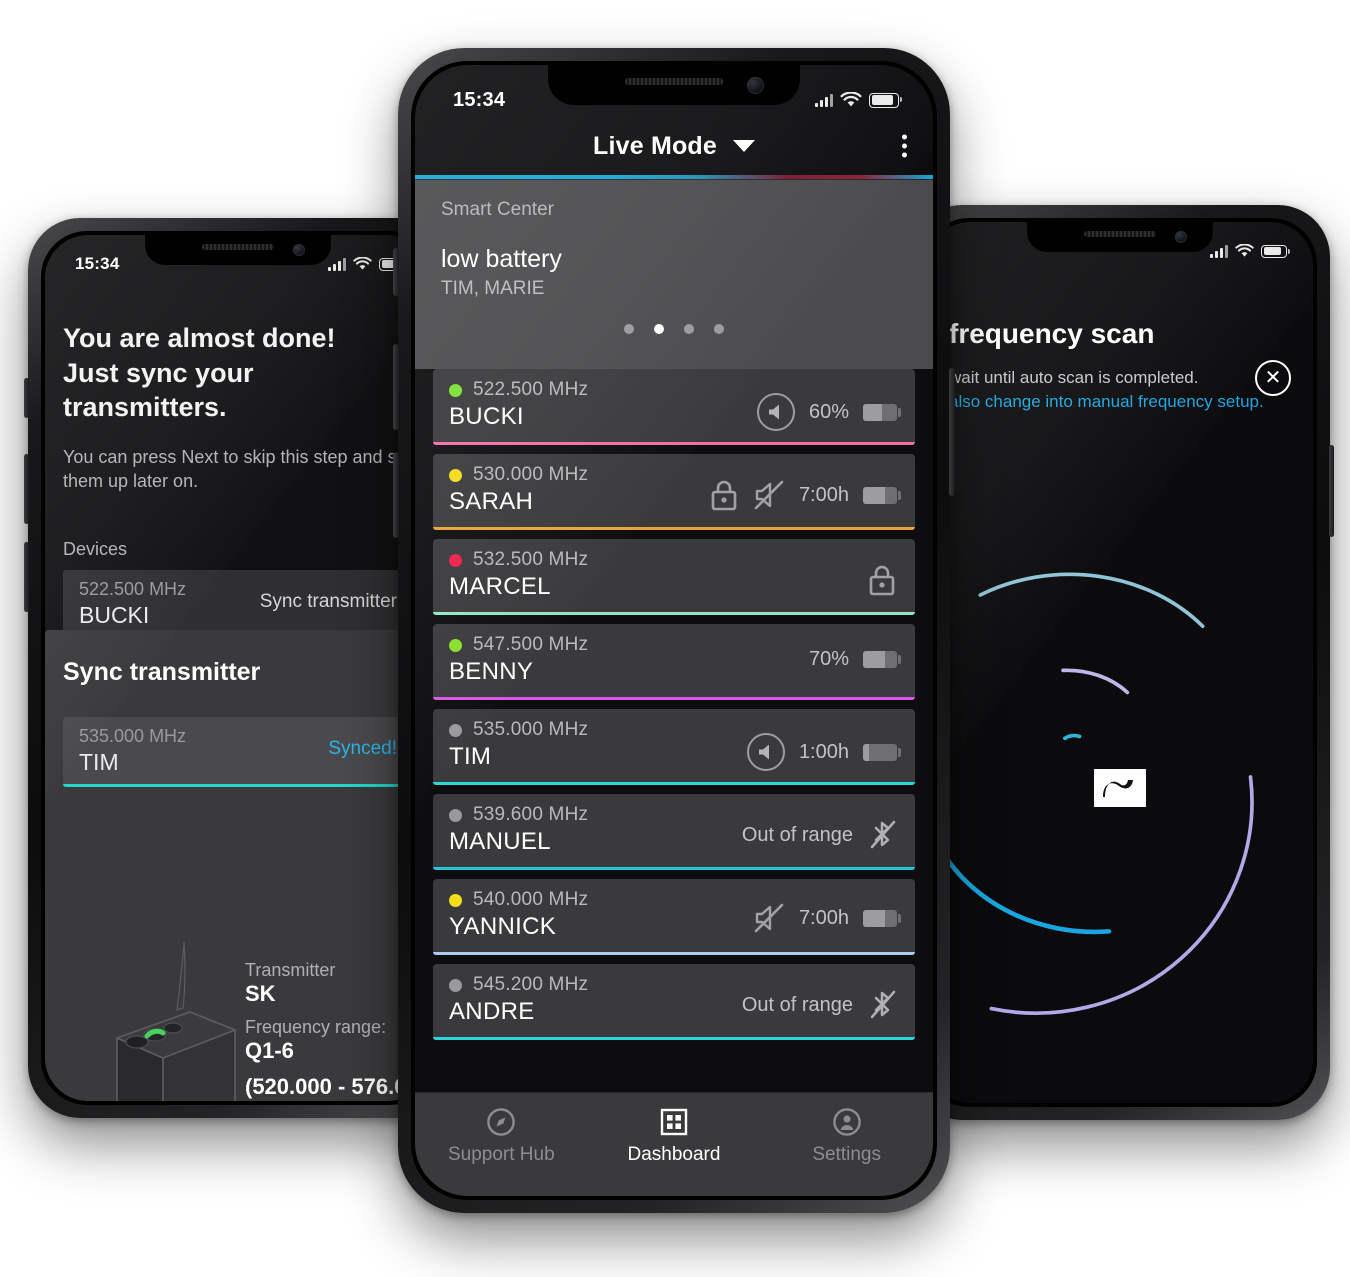 This screenshot has width=1350, height=1277. I want to click on device-identity: 545.200 MHz ANDRE, so click(518, 1000).